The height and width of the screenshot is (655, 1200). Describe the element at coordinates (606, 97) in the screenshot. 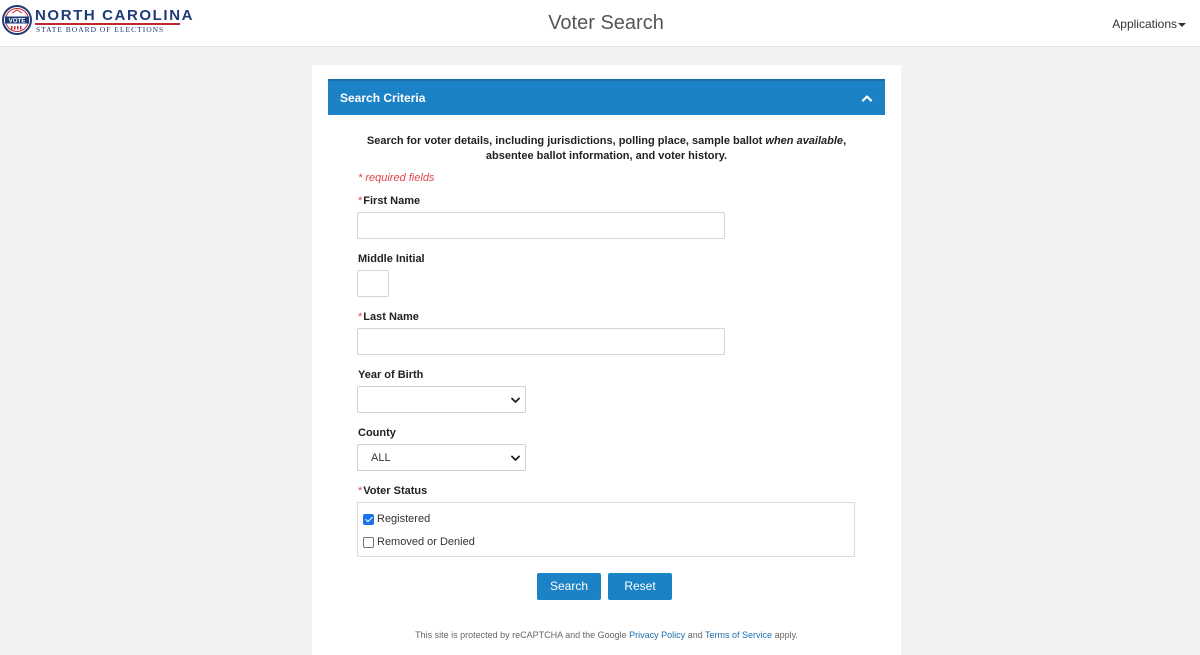

I see `search-criteria-header: Search Criteria` at that location.